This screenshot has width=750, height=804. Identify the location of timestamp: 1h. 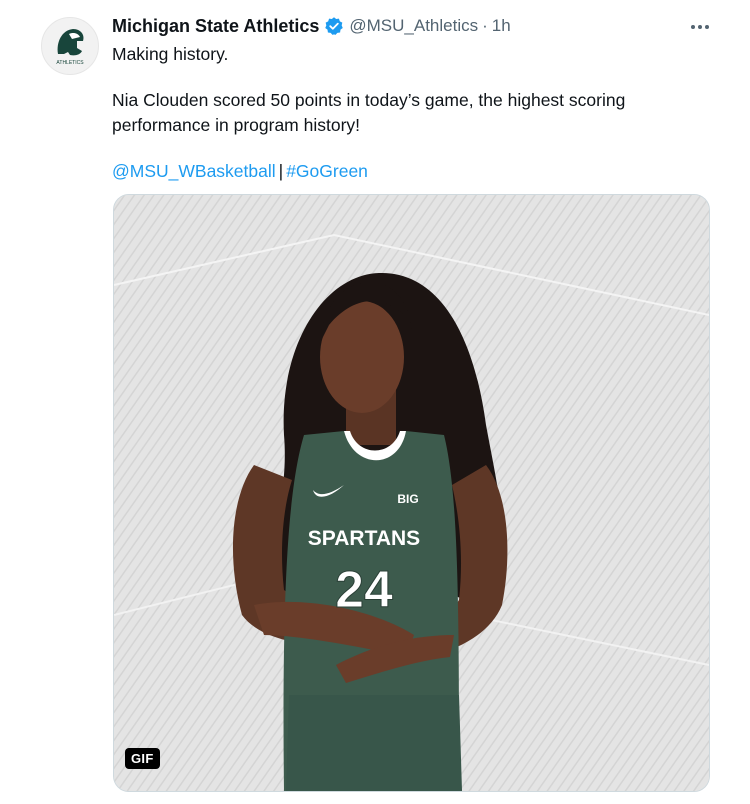
(501, 26).